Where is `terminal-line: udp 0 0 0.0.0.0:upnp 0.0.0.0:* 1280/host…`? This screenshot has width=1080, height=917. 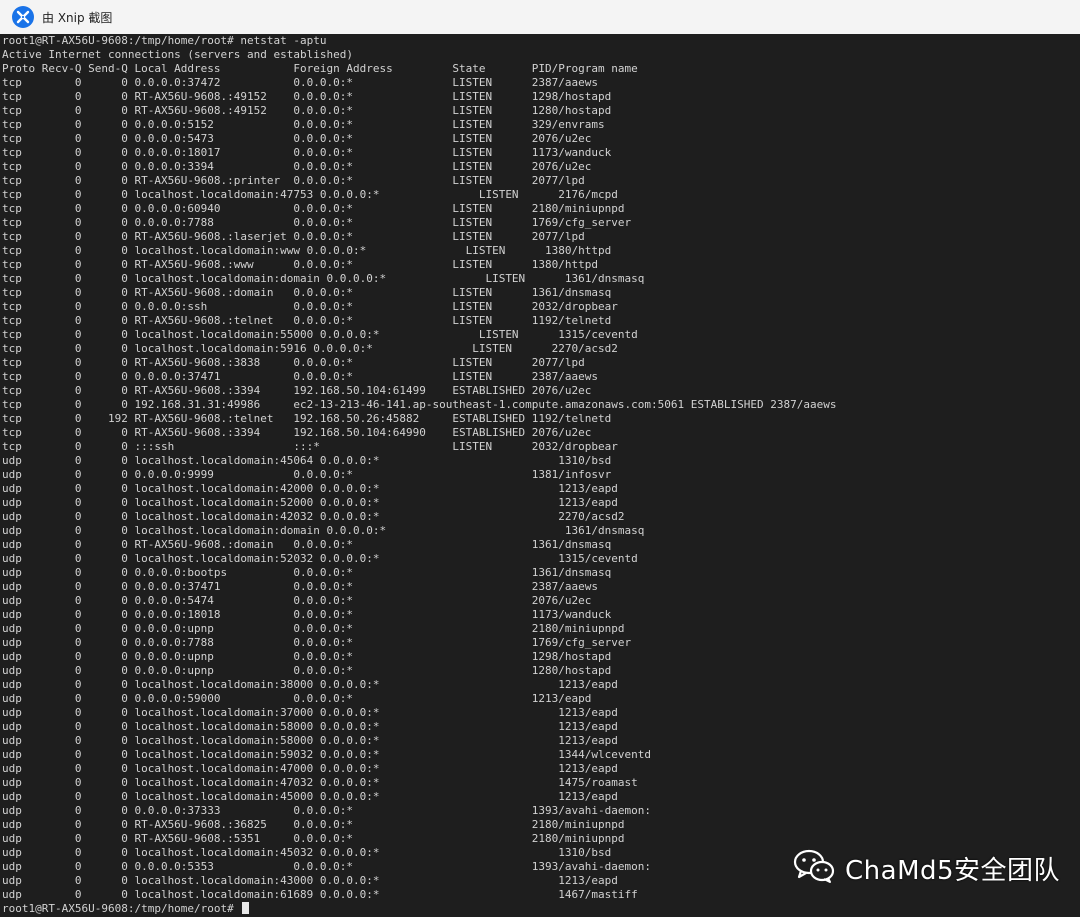
terminal-line: udp 0 0 0.0.0.0:upnp 0.0.0.0:* 1280/host… is located at coordinates (307, 670).